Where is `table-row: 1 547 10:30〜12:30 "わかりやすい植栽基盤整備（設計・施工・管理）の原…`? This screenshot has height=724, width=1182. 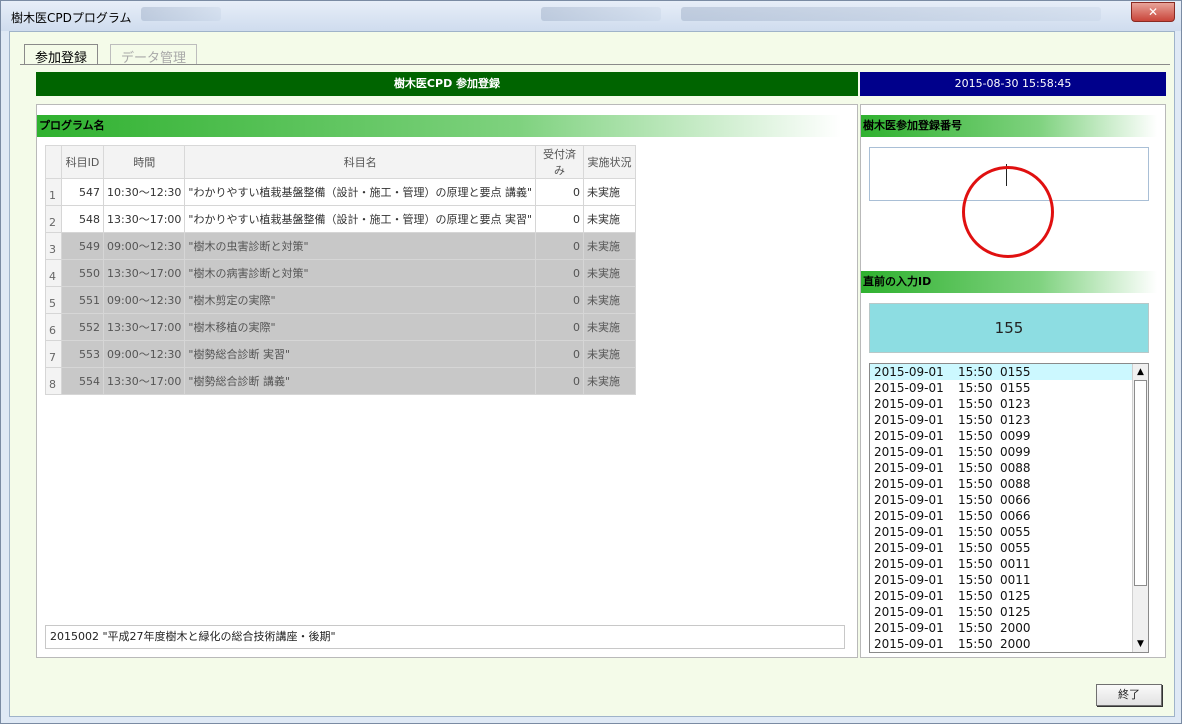
table-row: 1 547 10:30〜12:30 "わかりやすい植栽基盤整備（設計・施工・管理）の原… is located at coordinates (341, 192).